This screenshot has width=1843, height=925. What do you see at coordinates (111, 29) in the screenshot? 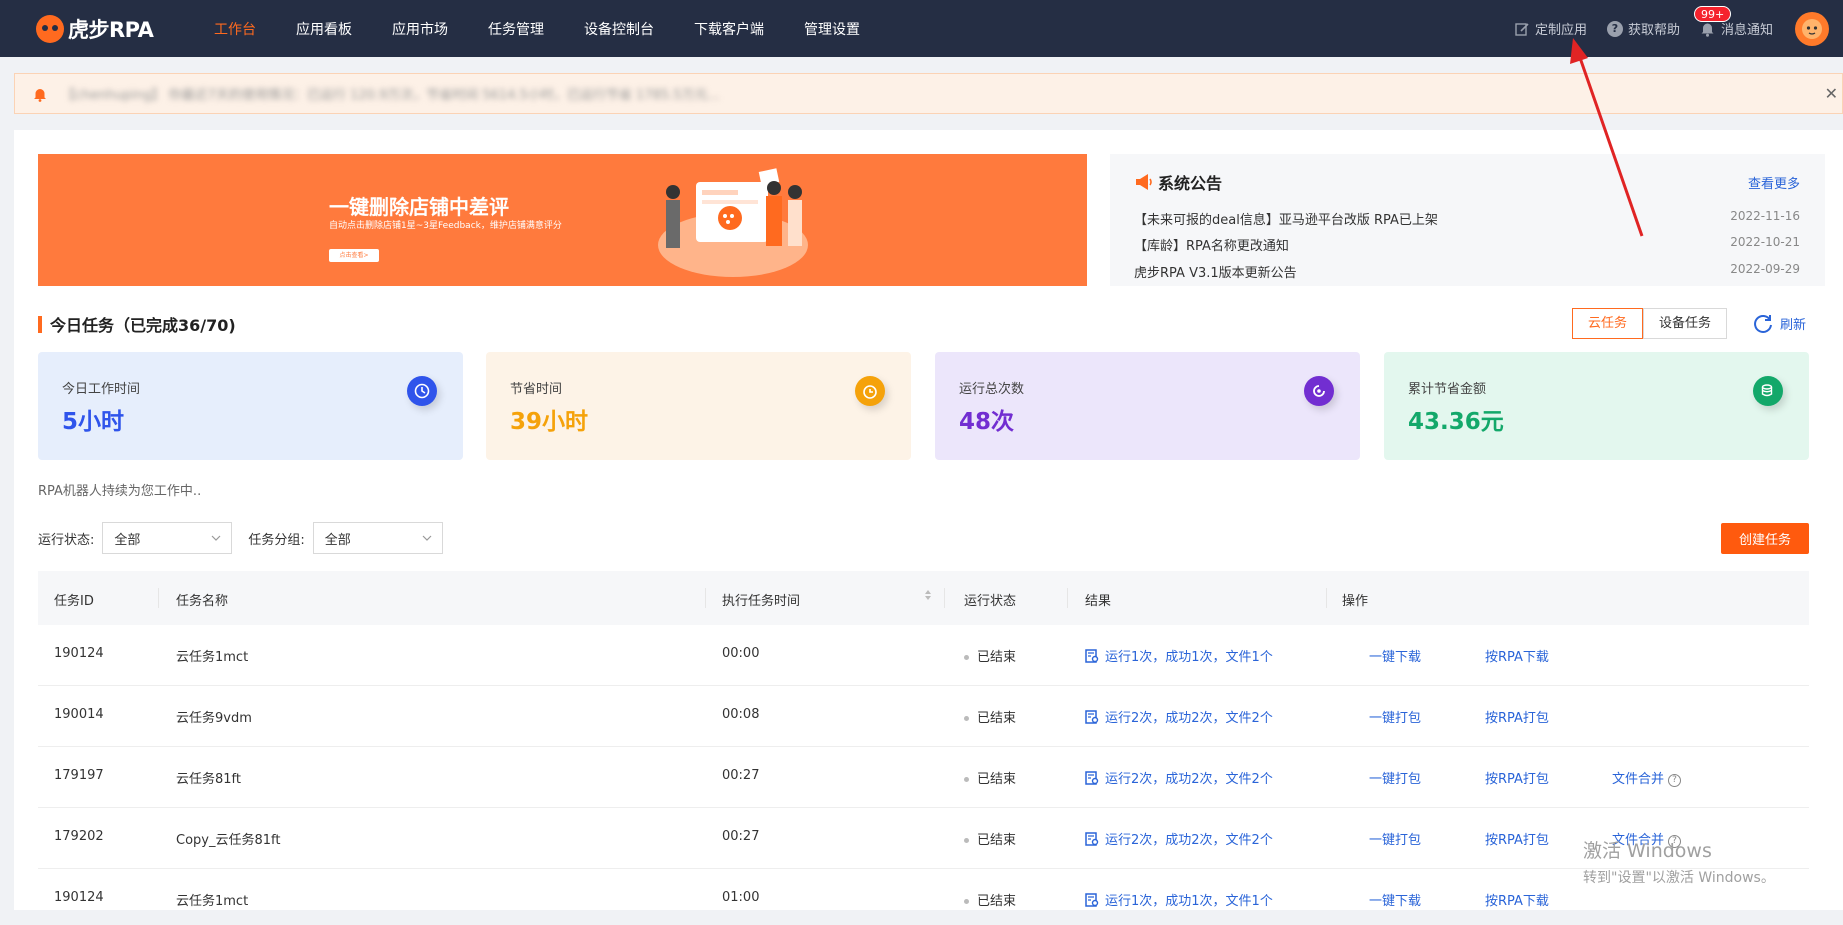
I see `logo-text: 虎步RPA` at bounding box center [111, 29].